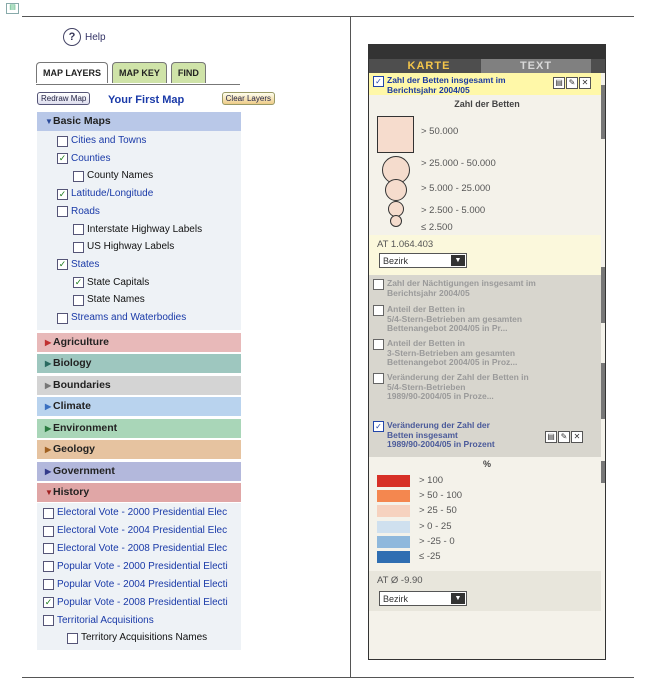  Describe the element at coordinates (139, 364) in the screenshot. I see `section-category: ▶ Biology` at that location.